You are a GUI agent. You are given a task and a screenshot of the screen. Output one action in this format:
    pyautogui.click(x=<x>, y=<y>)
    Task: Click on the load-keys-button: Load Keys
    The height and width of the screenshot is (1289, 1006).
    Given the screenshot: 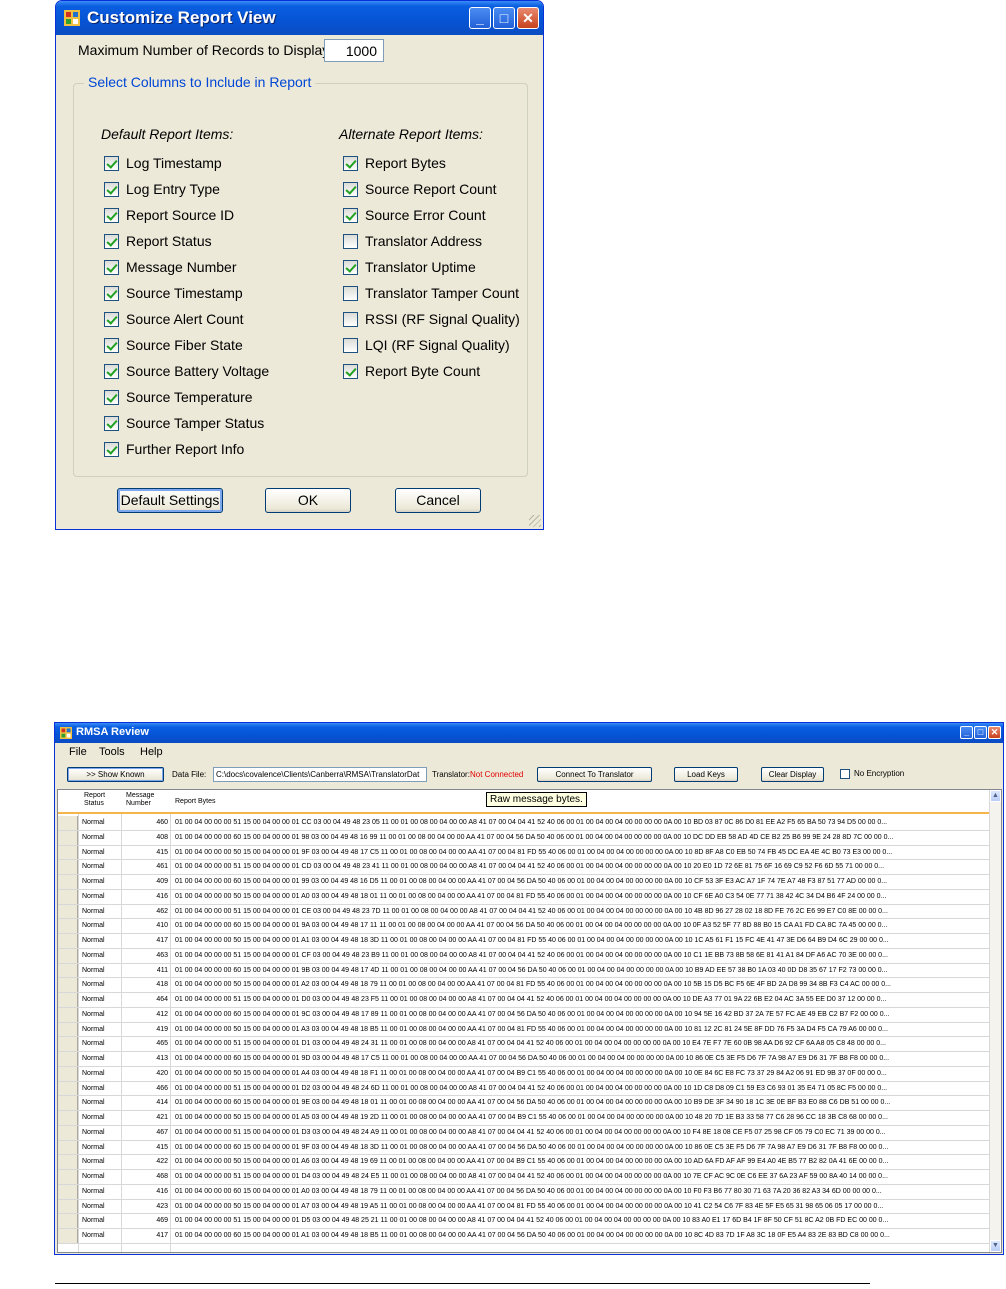 What is the action you would take?
    pyautogui.click(x=706, y=774)
    